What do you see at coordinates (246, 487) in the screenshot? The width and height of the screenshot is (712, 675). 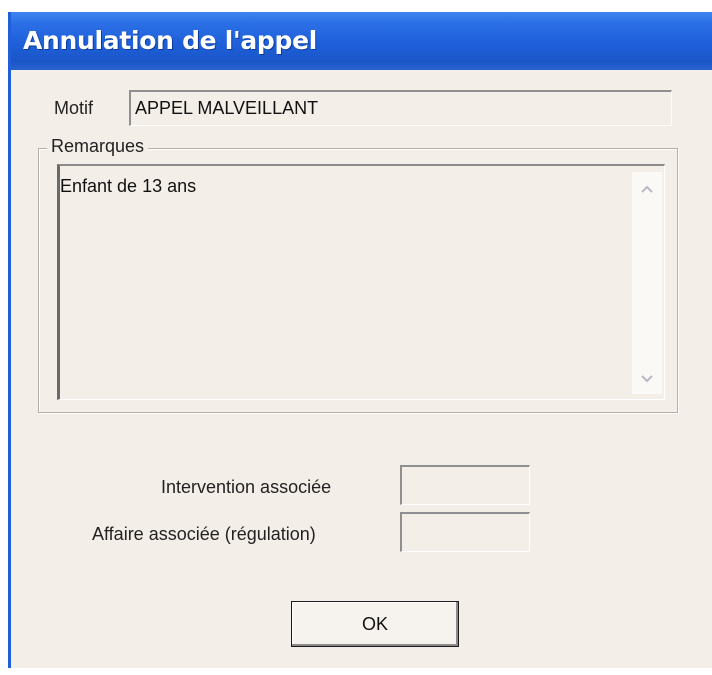 I see `intervention-label: Intervention associée` at bounding box center [246, 487].